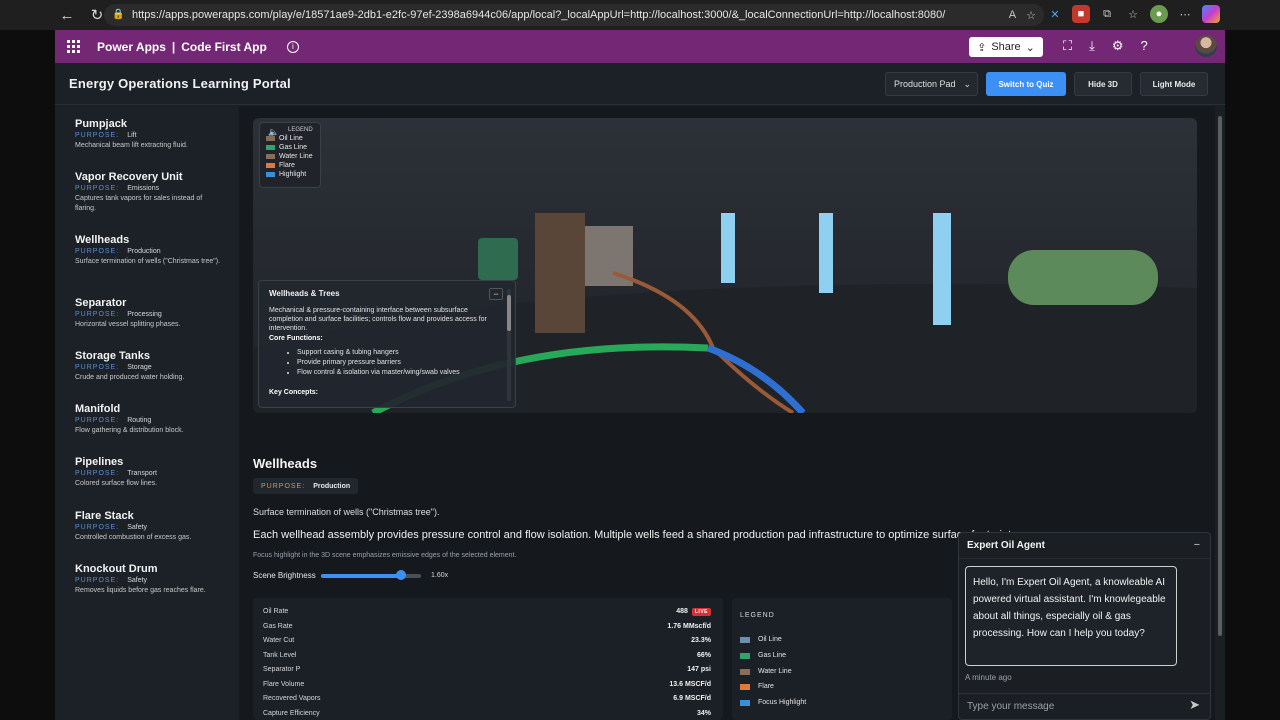  What do you see at coordinates (1092, 46) in the screenshot?
I see `download-icon: ⤓` at bounding box center [1092, 46].